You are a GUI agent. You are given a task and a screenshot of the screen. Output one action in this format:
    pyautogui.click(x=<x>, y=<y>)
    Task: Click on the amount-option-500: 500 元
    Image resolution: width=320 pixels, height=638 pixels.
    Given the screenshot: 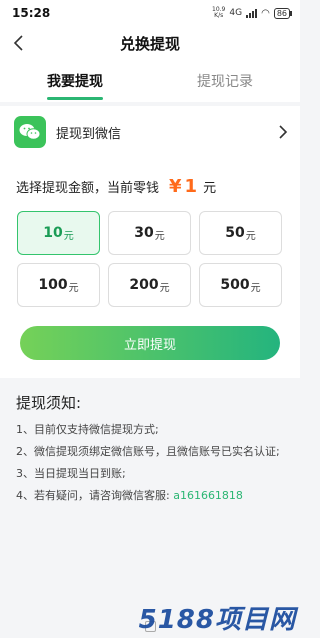 What is the action you would take?
    pyautogui.click(x=240, y=285)
    